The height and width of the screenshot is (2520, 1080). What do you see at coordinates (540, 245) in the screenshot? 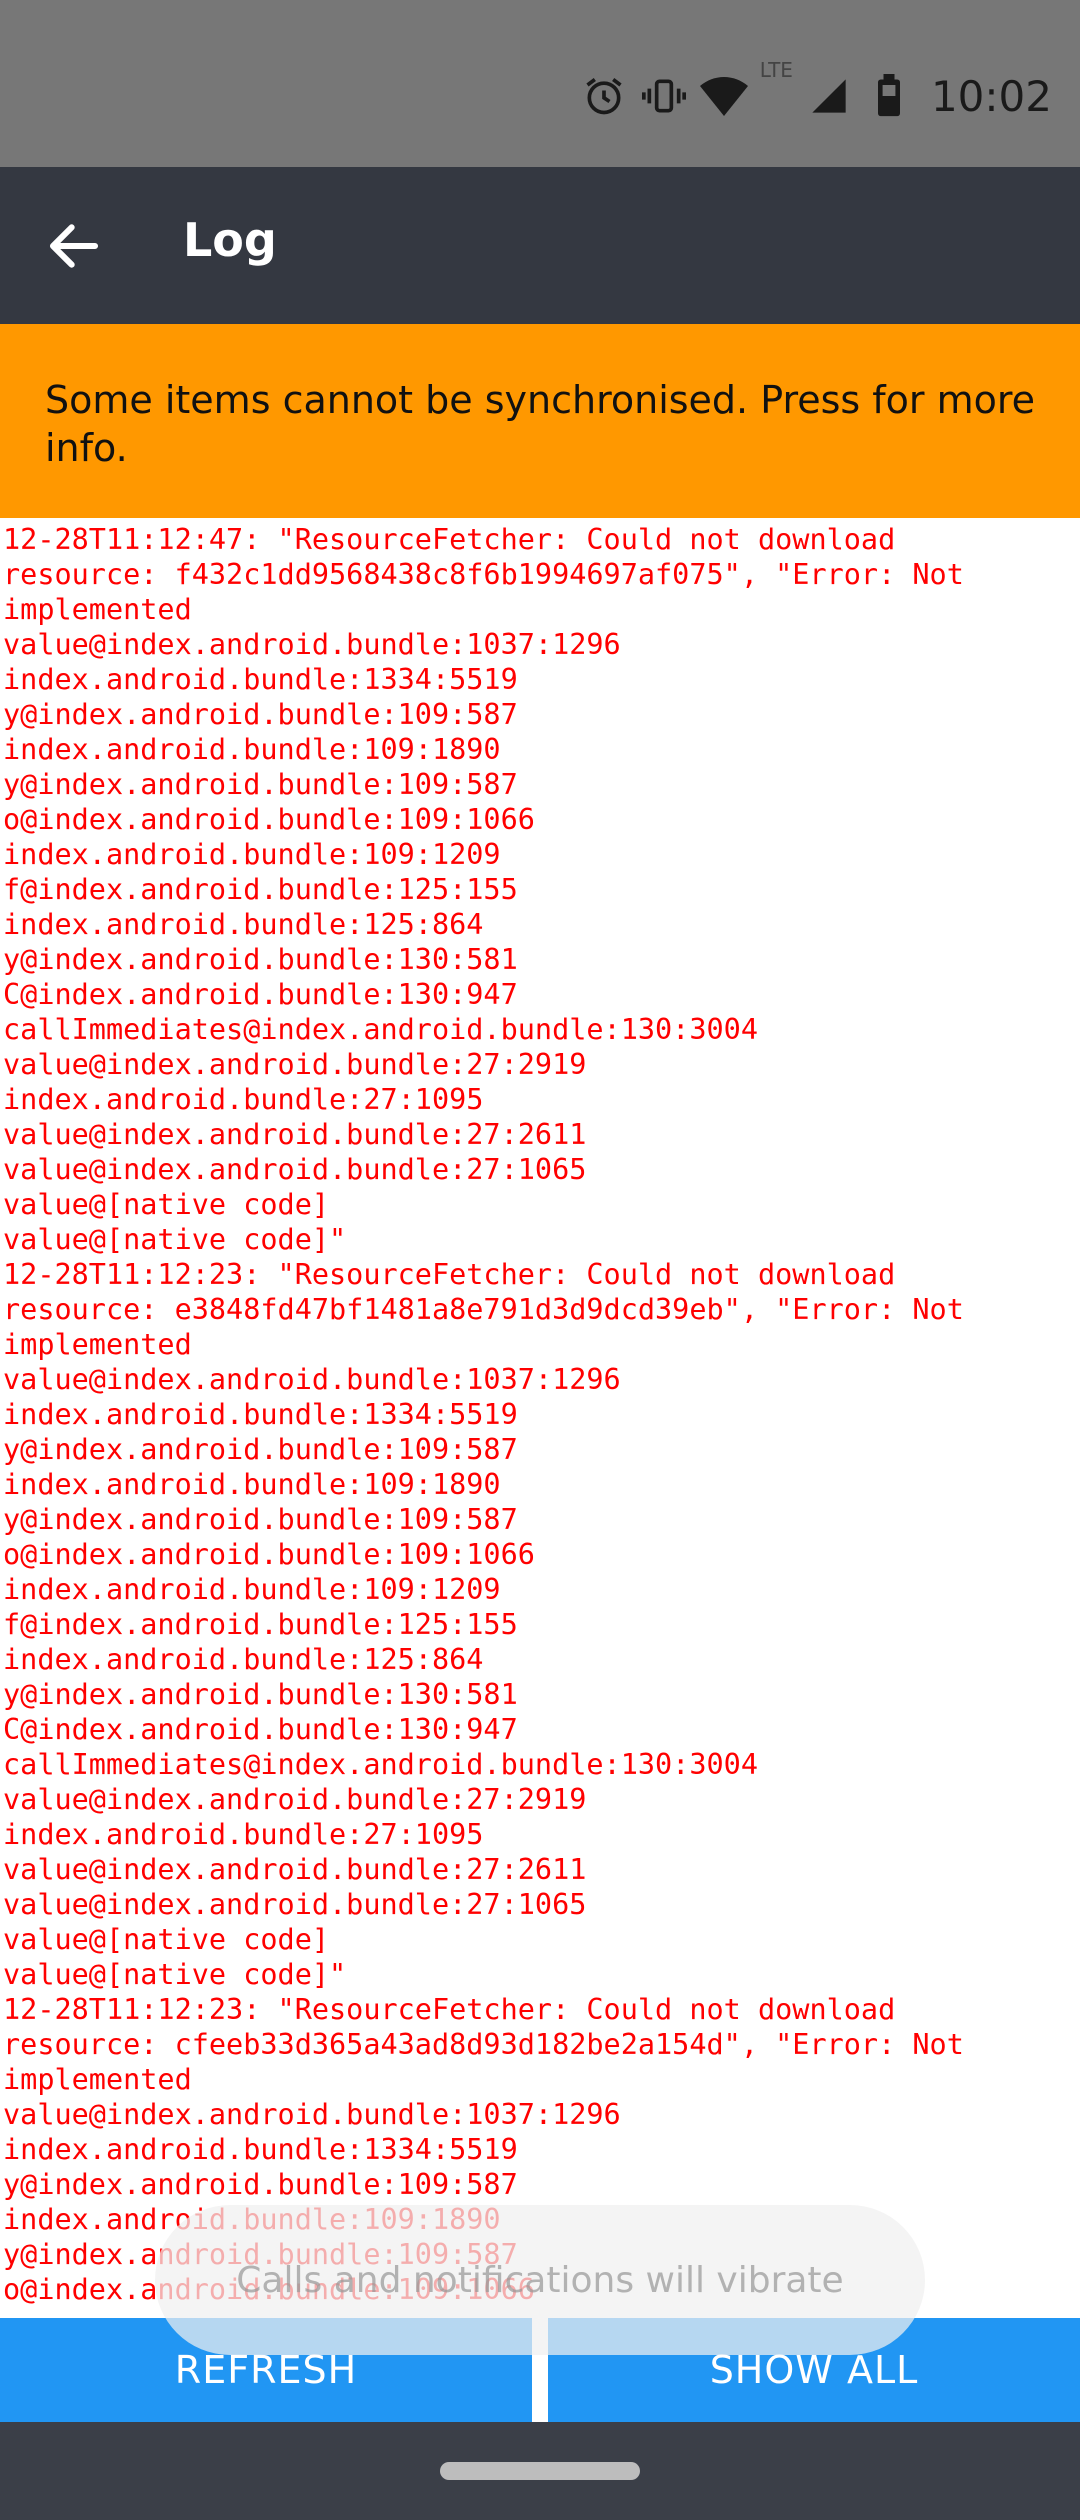
I see `app-bar: Log` at bounding box center [540, 245].